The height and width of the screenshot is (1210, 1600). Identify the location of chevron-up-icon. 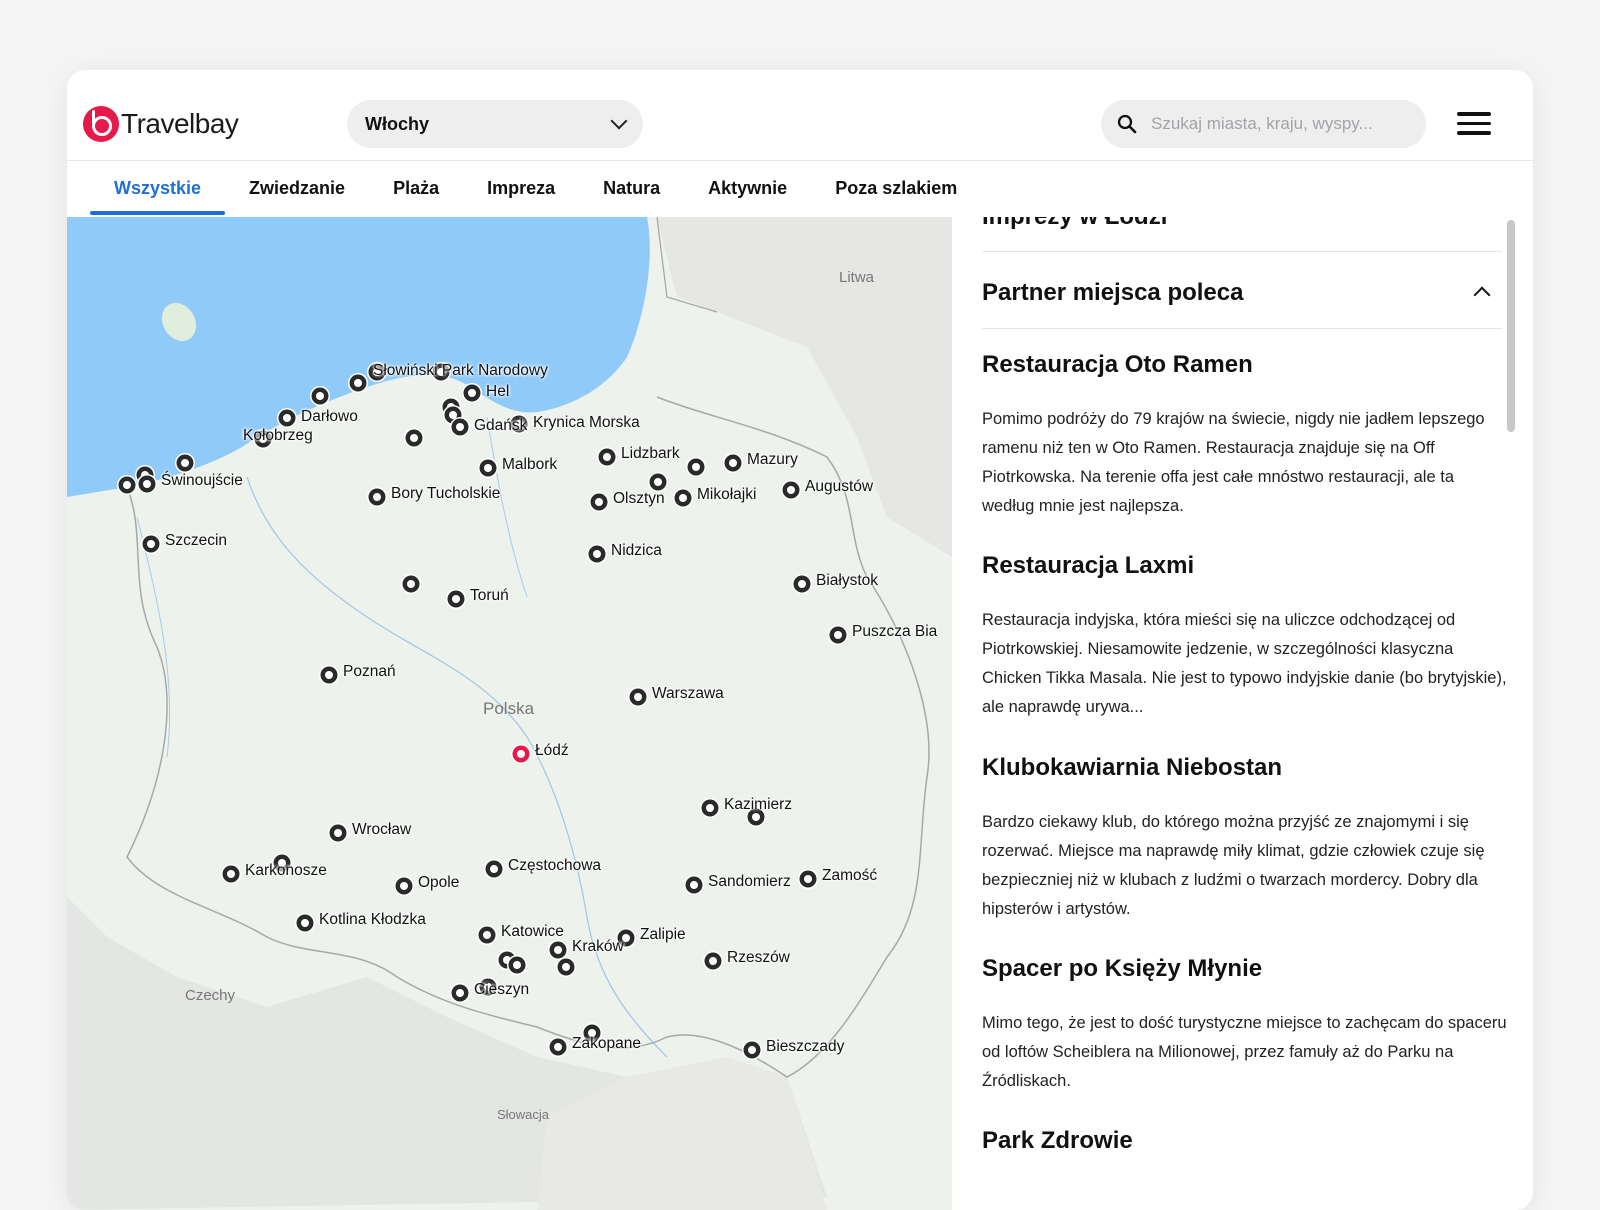
(1482, 295).